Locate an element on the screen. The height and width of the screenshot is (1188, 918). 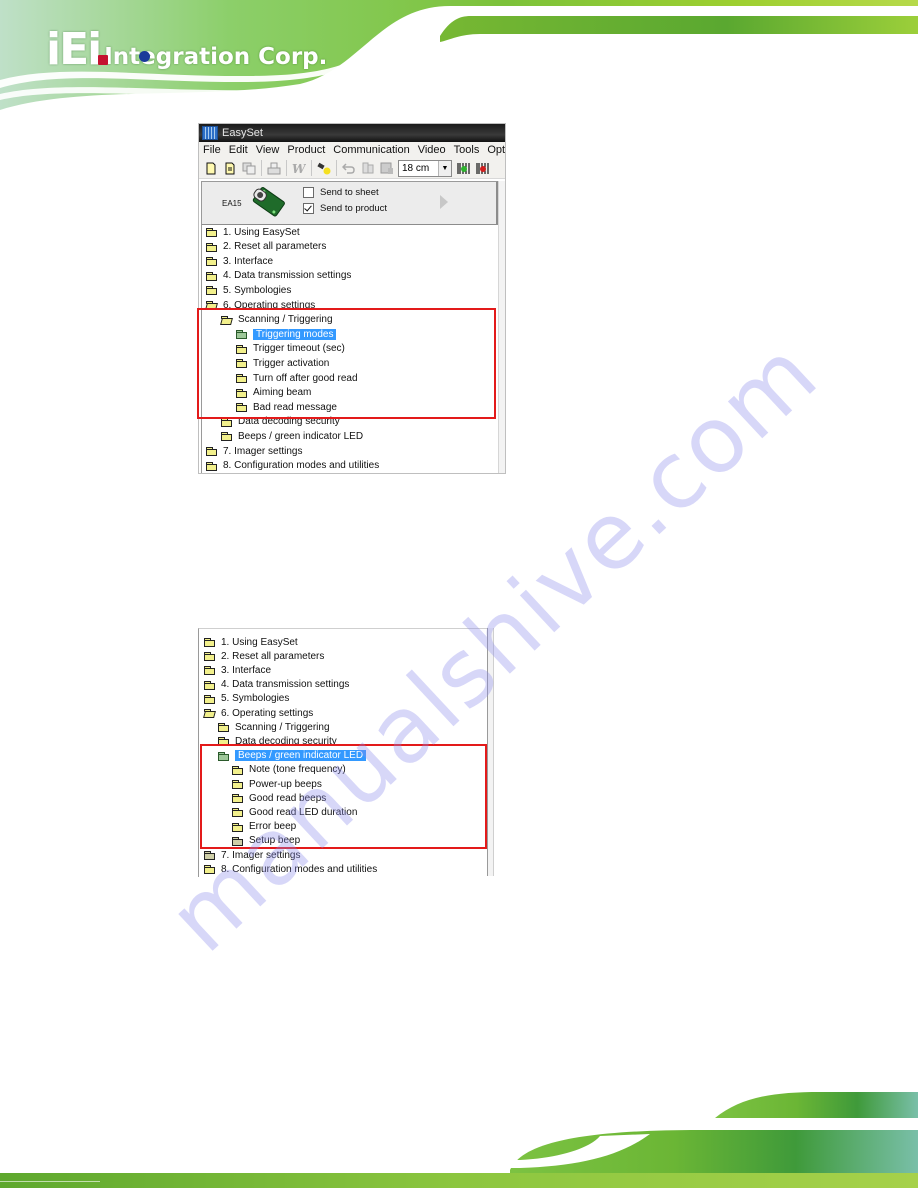
menu-video: Video is located at coordinates (432, 150).